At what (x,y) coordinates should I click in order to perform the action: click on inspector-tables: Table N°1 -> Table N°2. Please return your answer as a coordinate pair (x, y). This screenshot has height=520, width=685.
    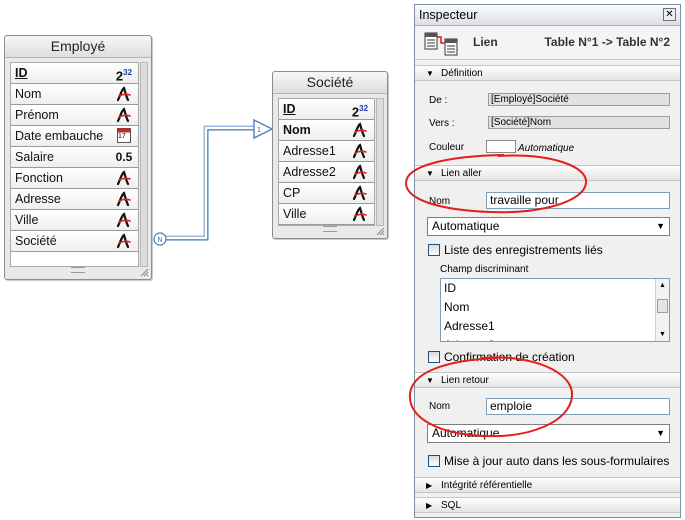
    Looking at the image, I should click on (607, 42).